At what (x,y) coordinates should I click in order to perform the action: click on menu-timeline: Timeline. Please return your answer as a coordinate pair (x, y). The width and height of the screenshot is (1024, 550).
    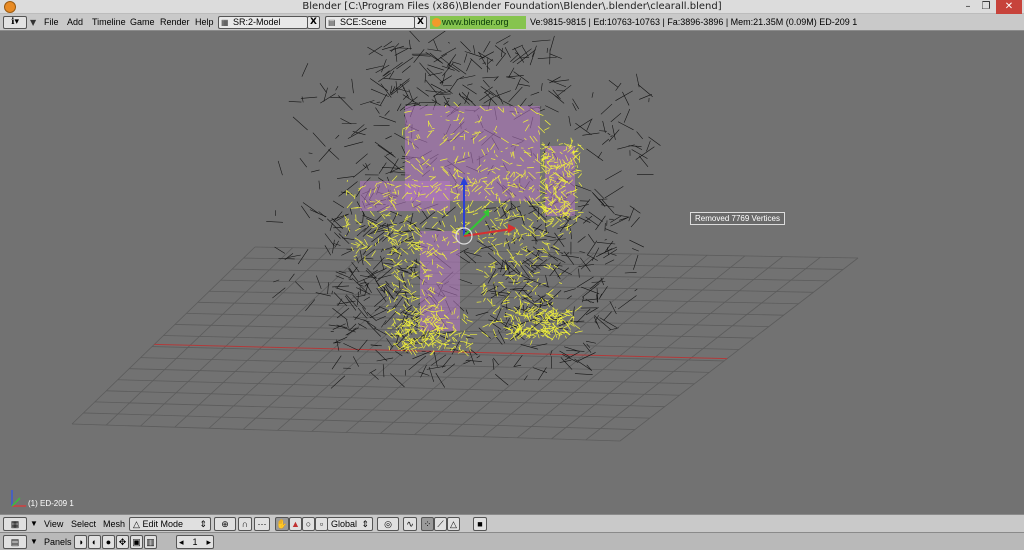
    Looking at the image, I should click on (109, 22).